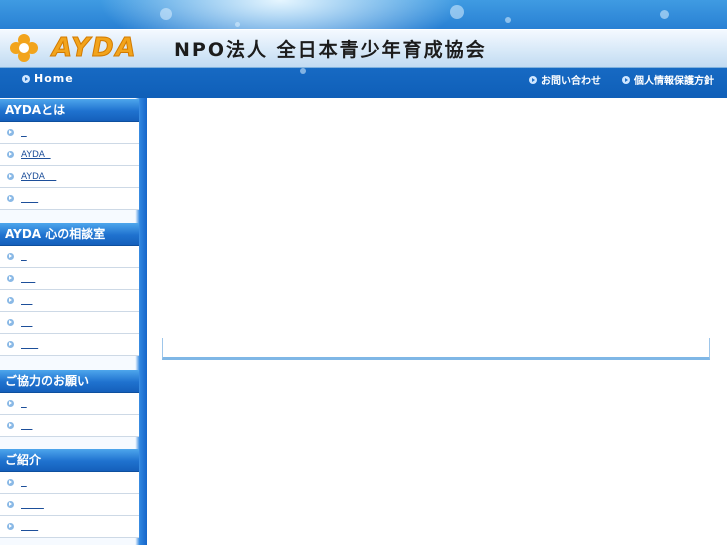 This screenshot has width=727, height=545. I want to click on sidebar-section-about: AYDAとは, so click(69, 110).